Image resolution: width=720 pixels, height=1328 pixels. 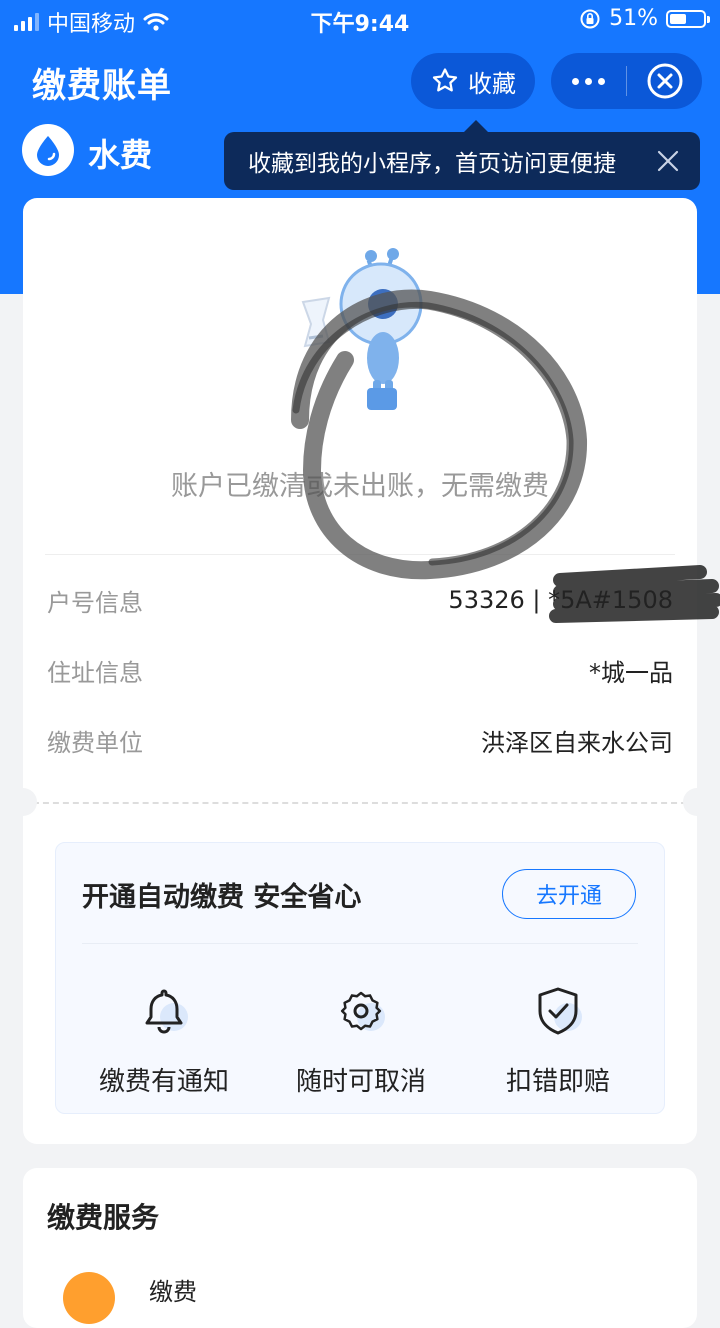 What do you see at coordinates (361, 1011) in the screenshot?
I see `gear-icon` at bounding box center [361, 1011].